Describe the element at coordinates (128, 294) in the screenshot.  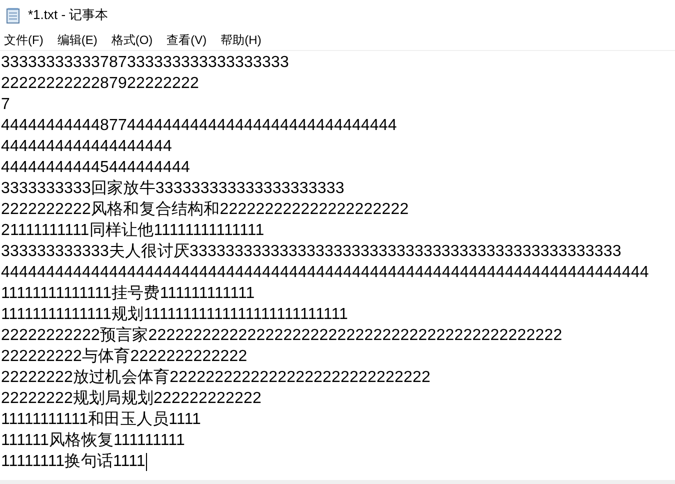
I see `text-line: 11111111111111挂号费111111111111` at that location.